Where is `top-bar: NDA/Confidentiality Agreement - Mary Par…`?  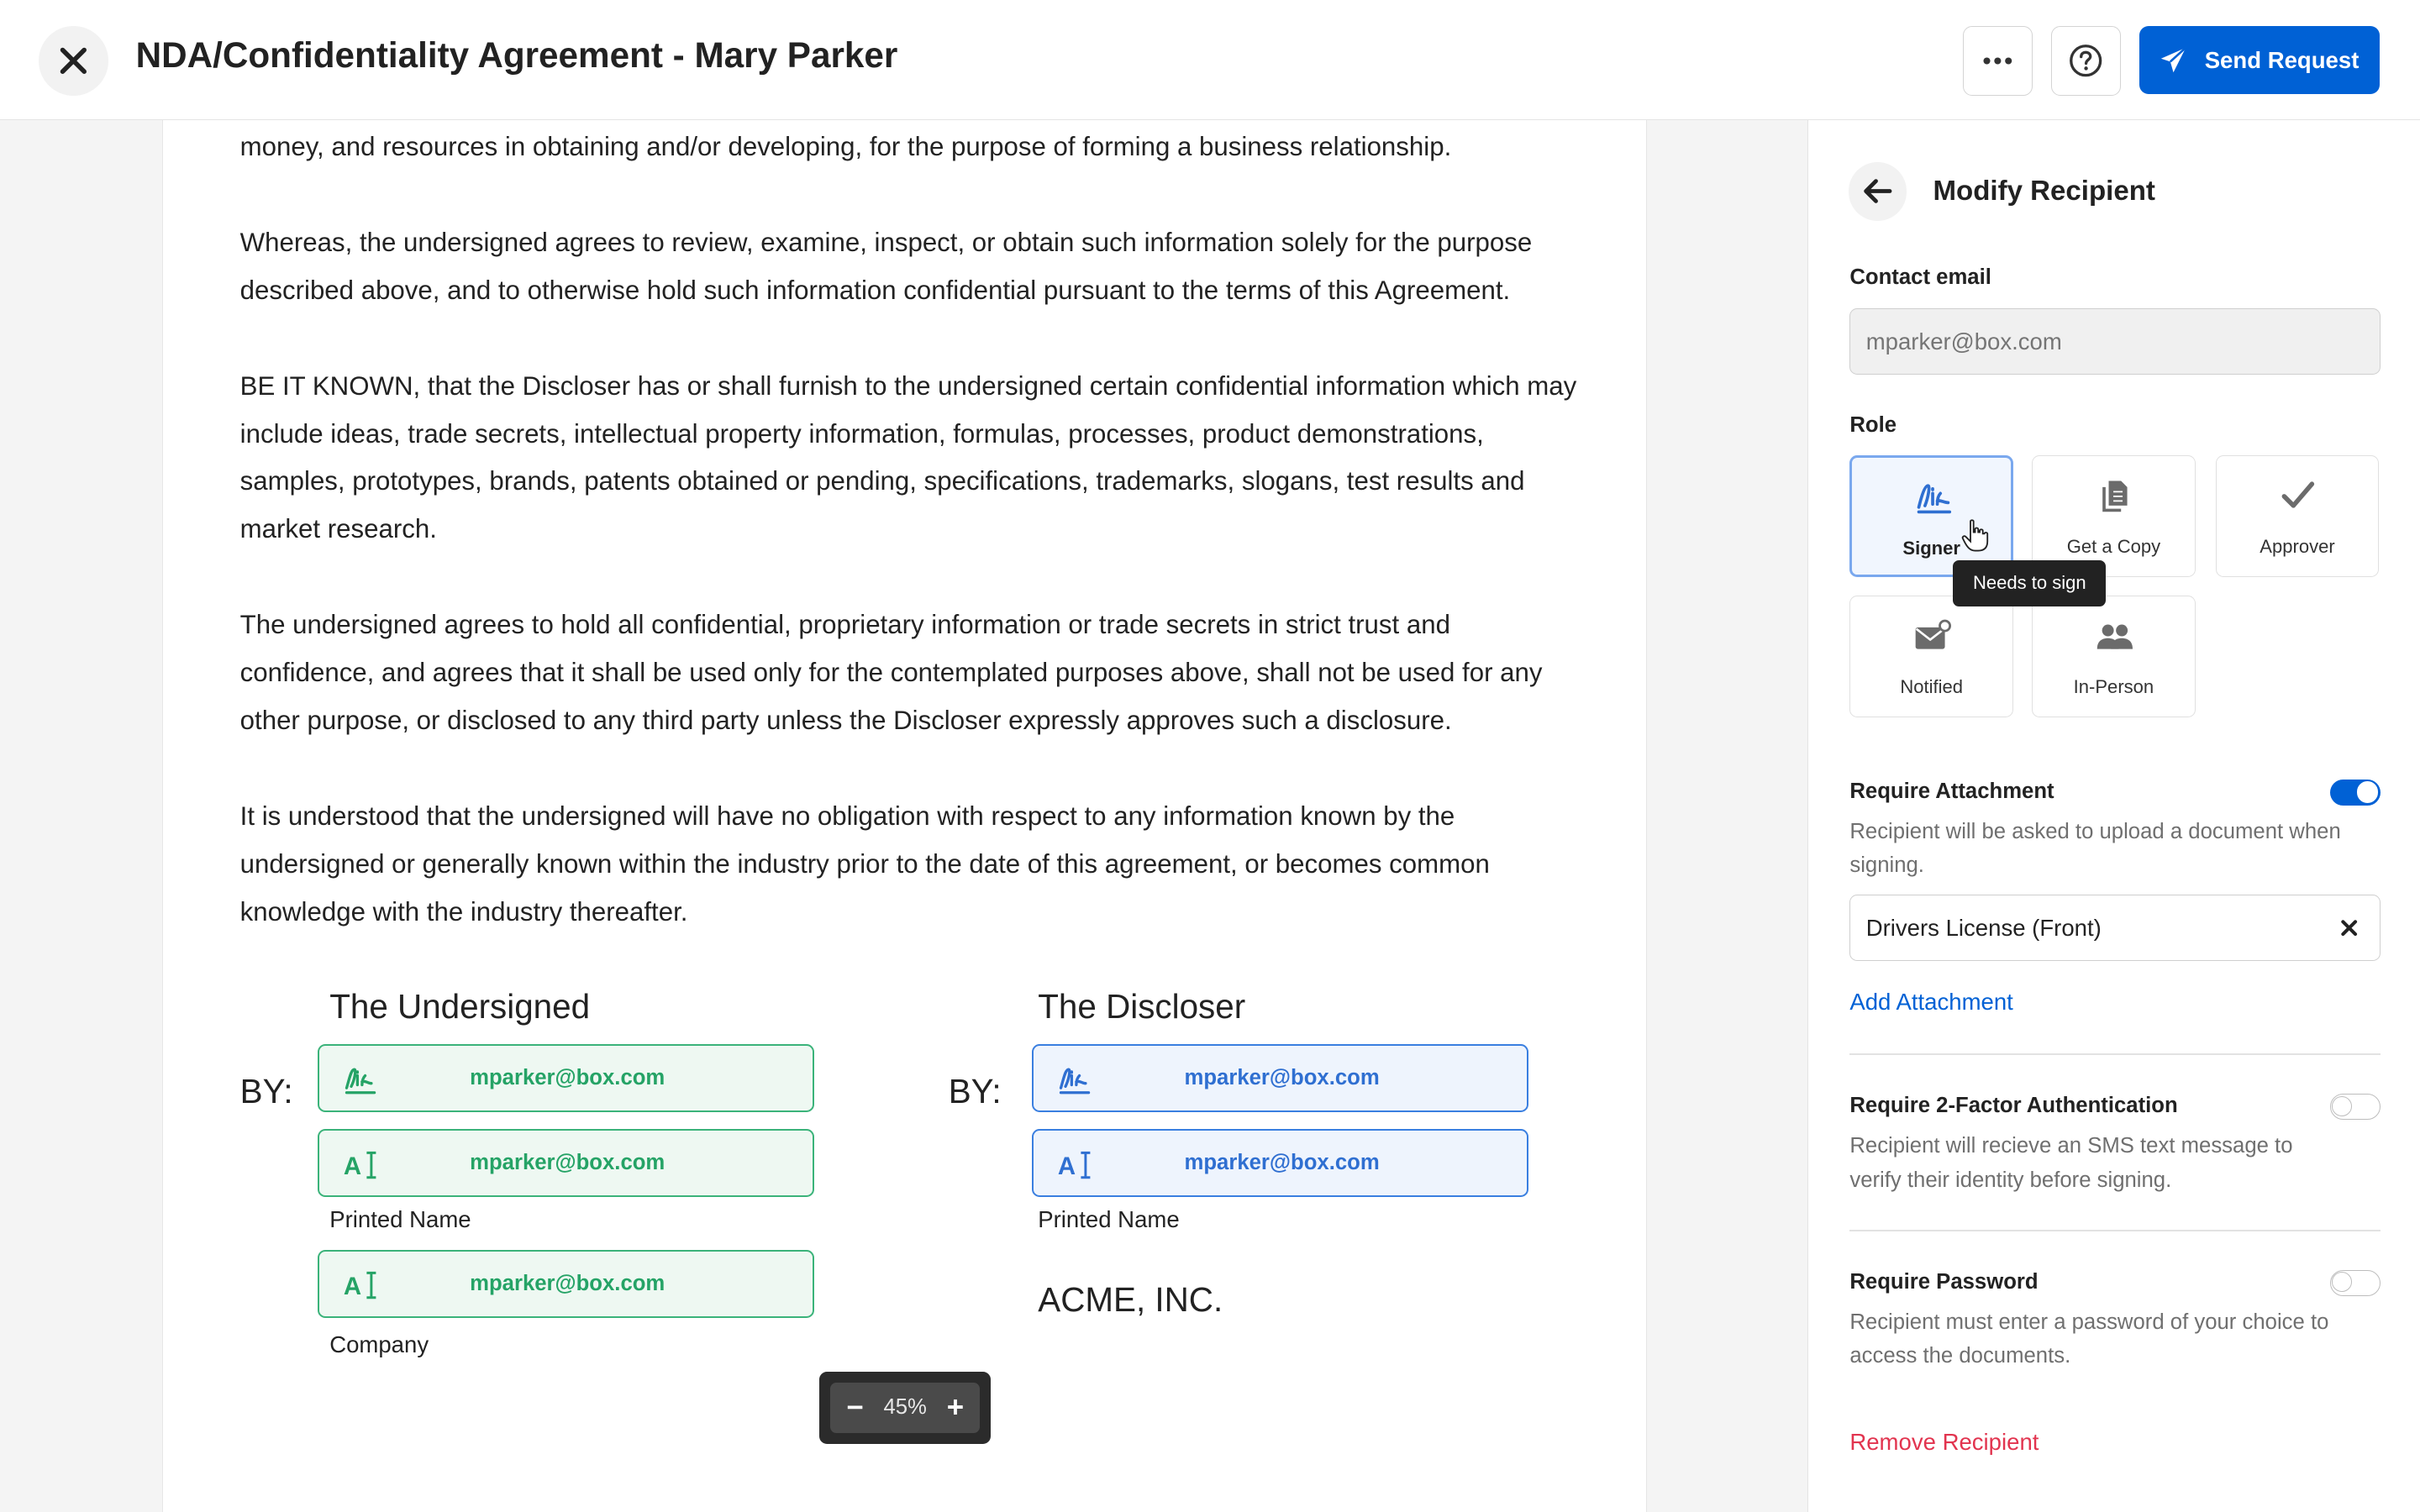 top-bar: NDA/Confidentiality Agreement - Mary Par… is located at coordinates (1210, 60).